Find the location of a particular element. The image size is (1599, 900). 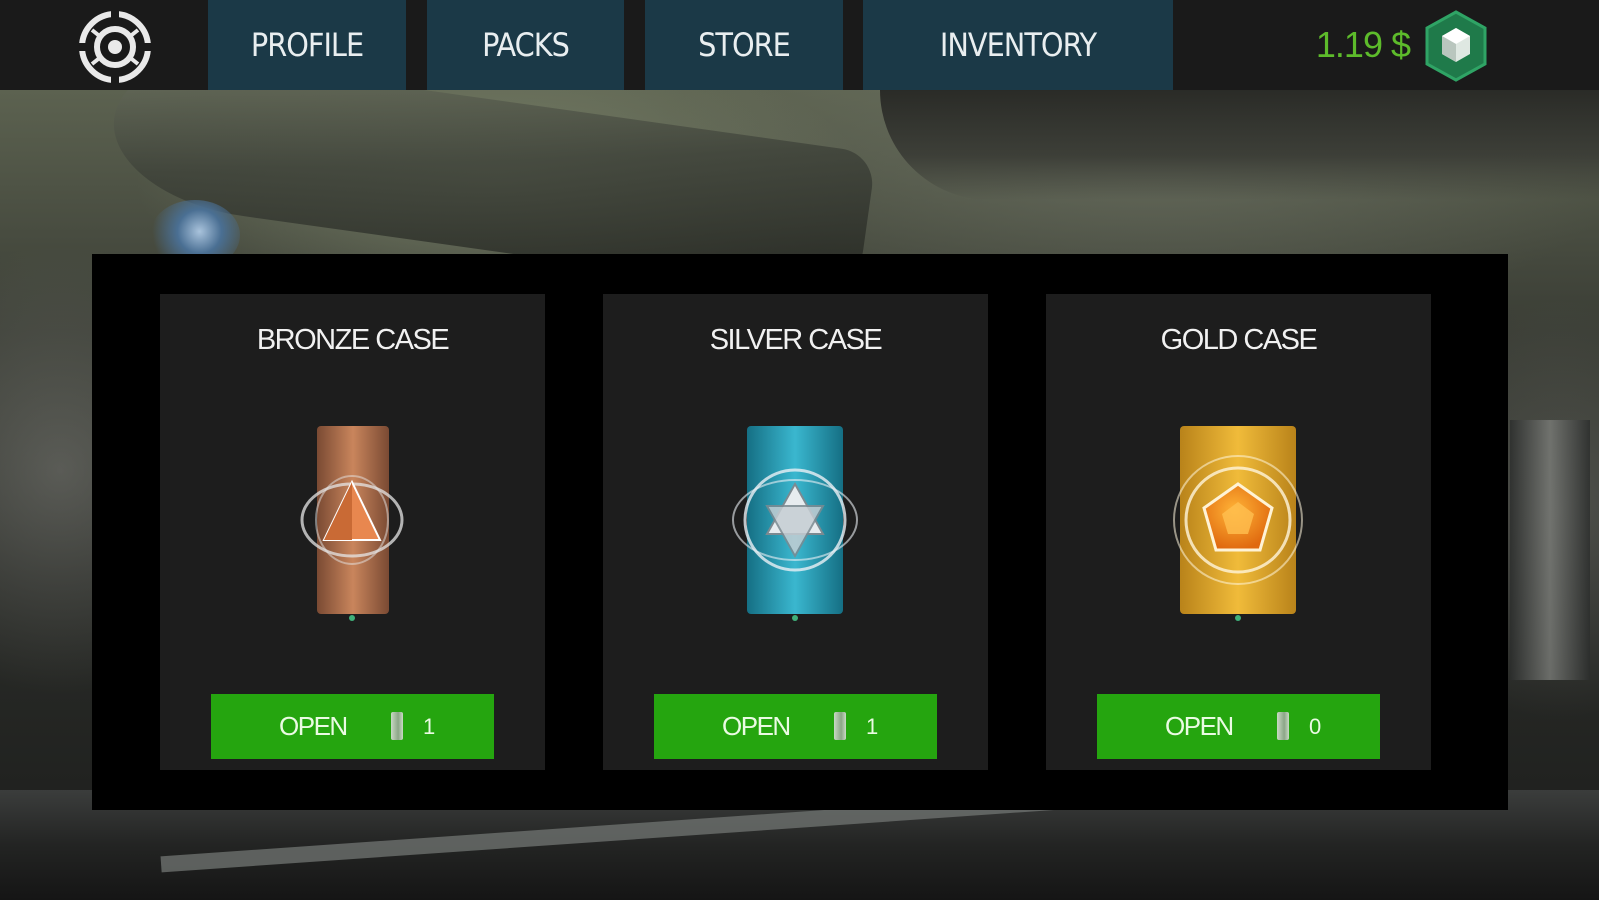

gold-case-icon is located at coordinates (1238, 524).